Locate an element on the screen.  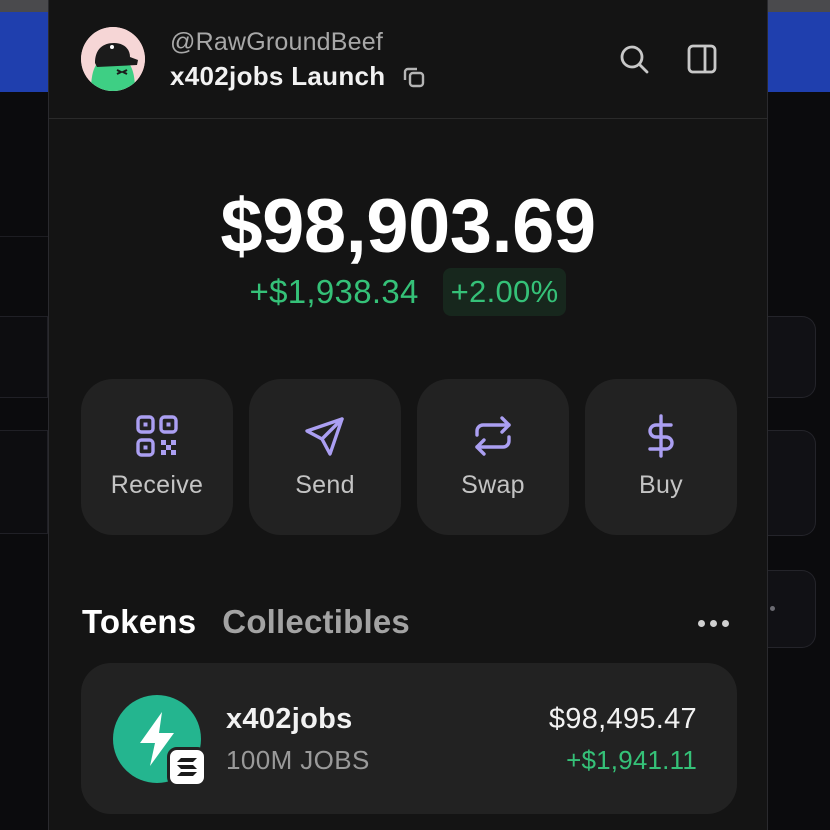
search-icon is located at coordinates (634, 59).